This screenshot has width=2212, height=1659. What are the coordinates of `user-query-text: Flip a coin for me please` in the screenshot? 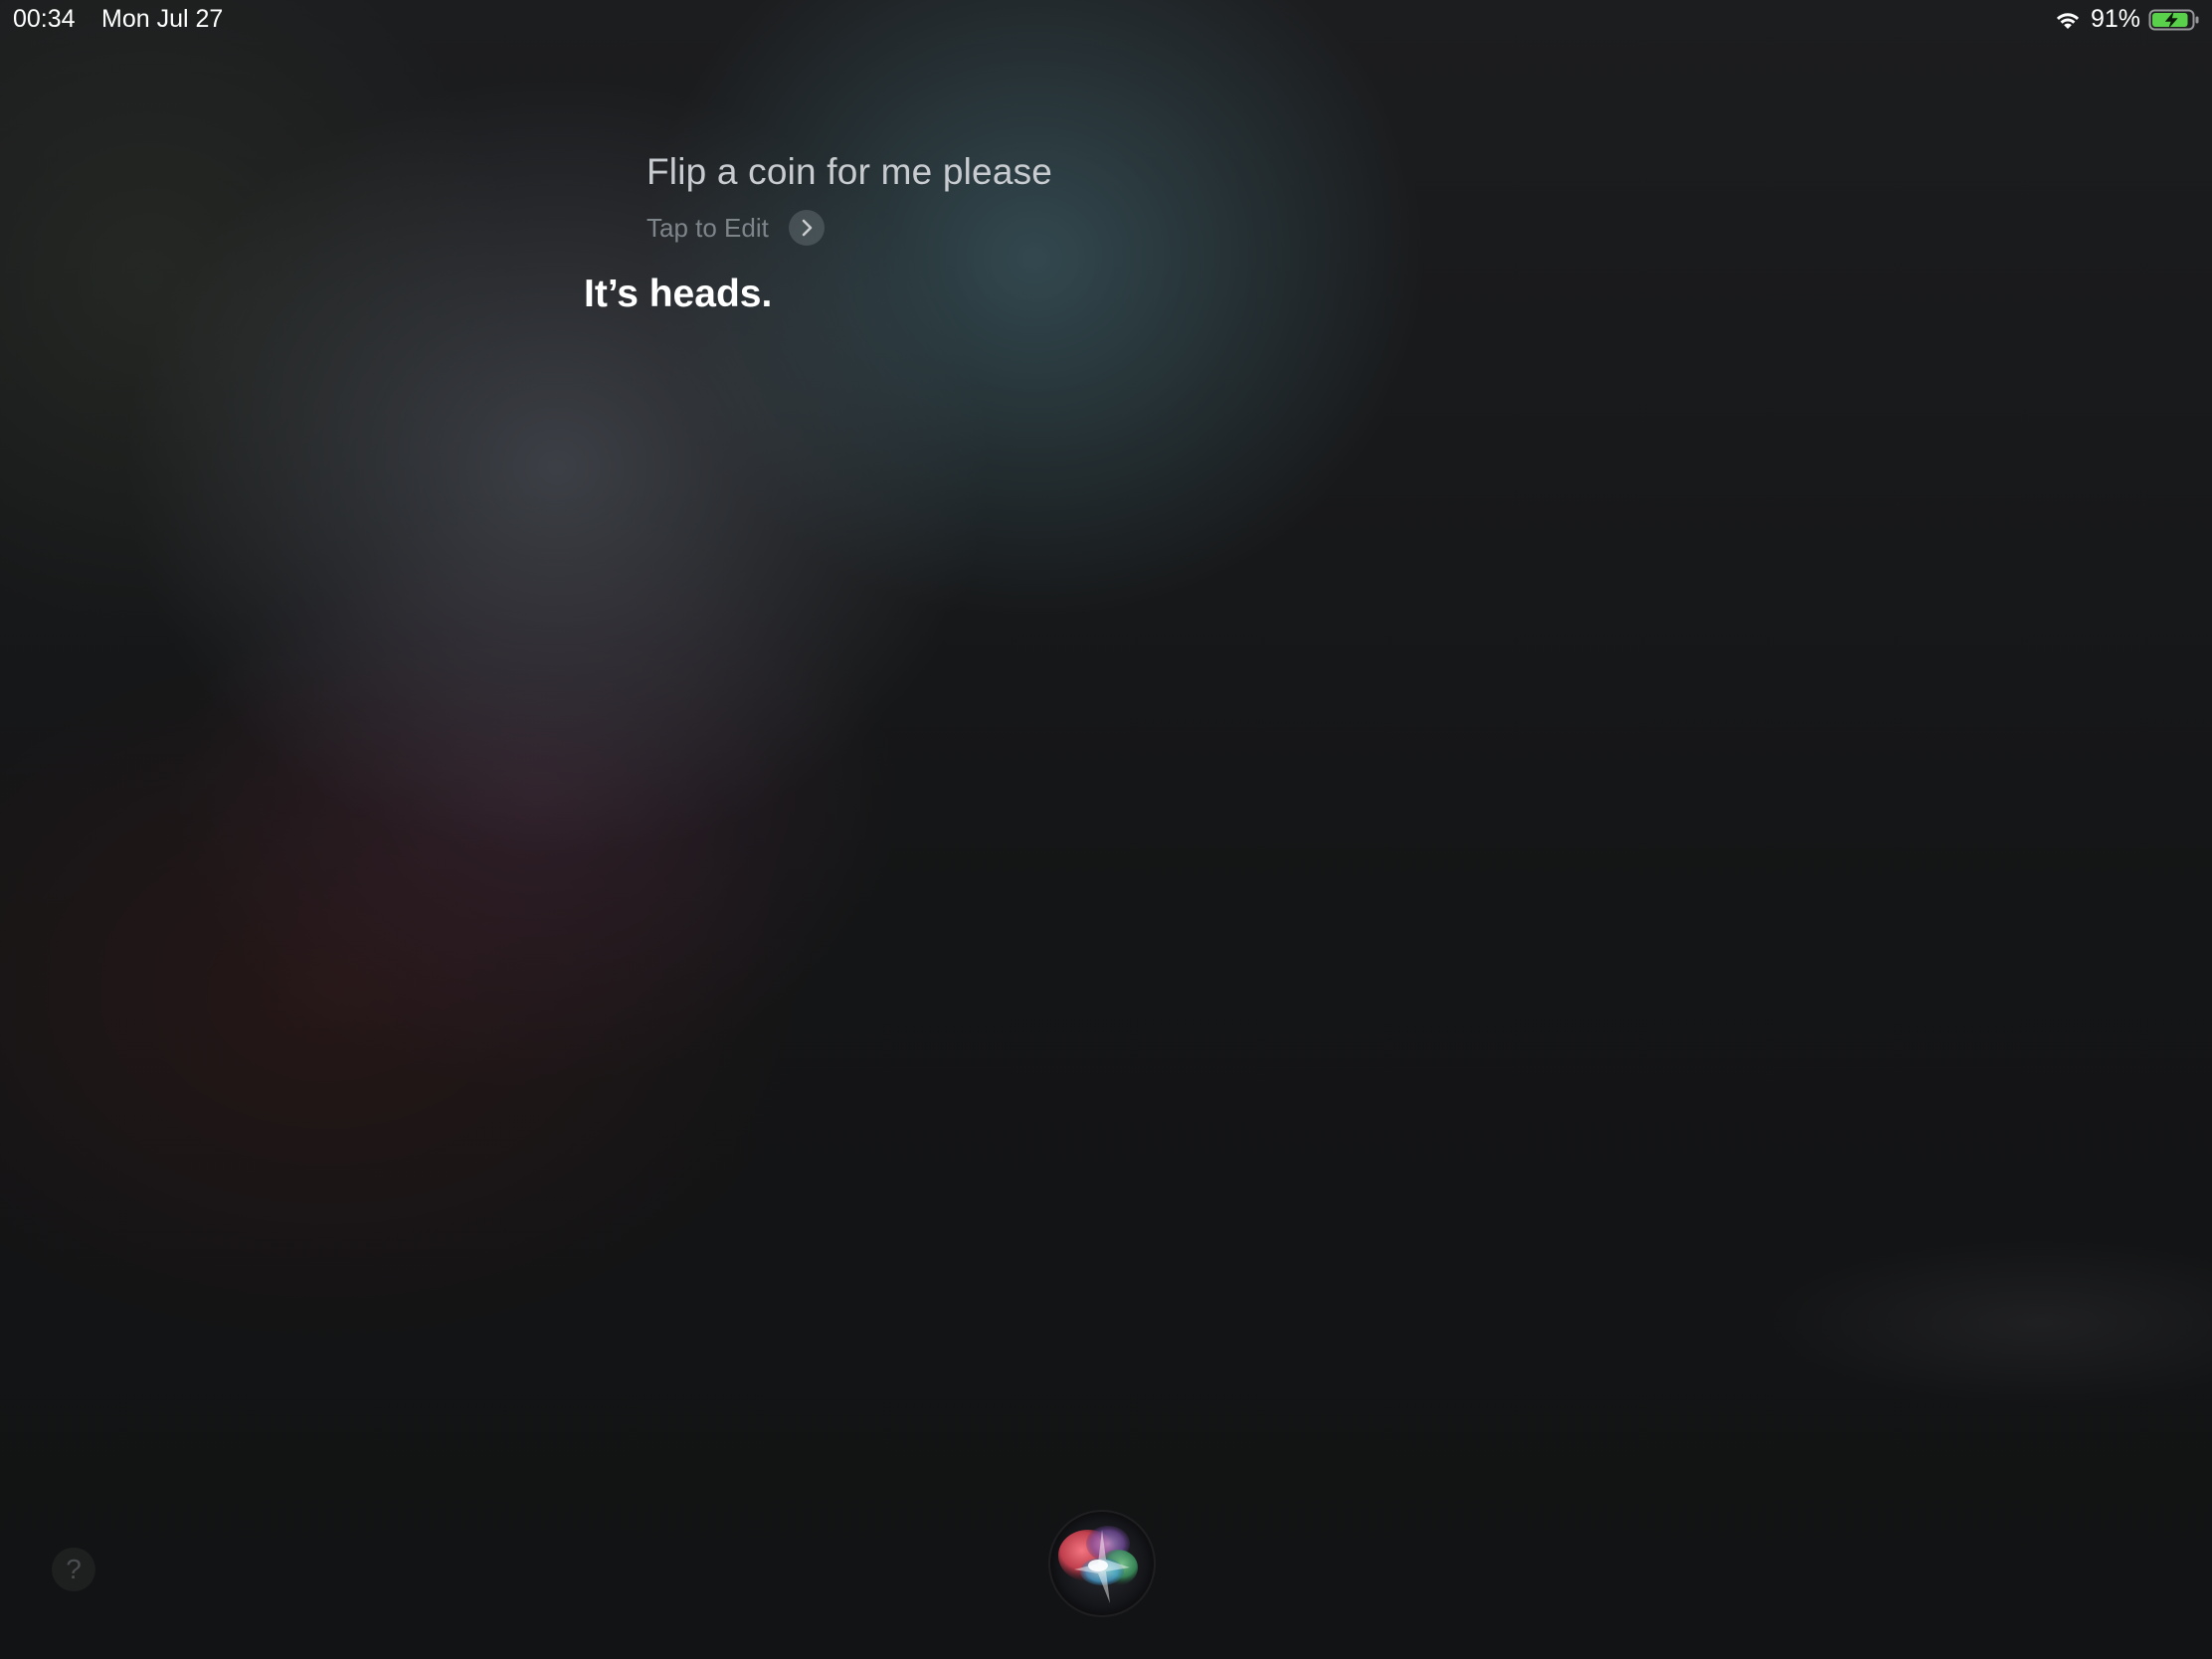 It's located at (849, 171).